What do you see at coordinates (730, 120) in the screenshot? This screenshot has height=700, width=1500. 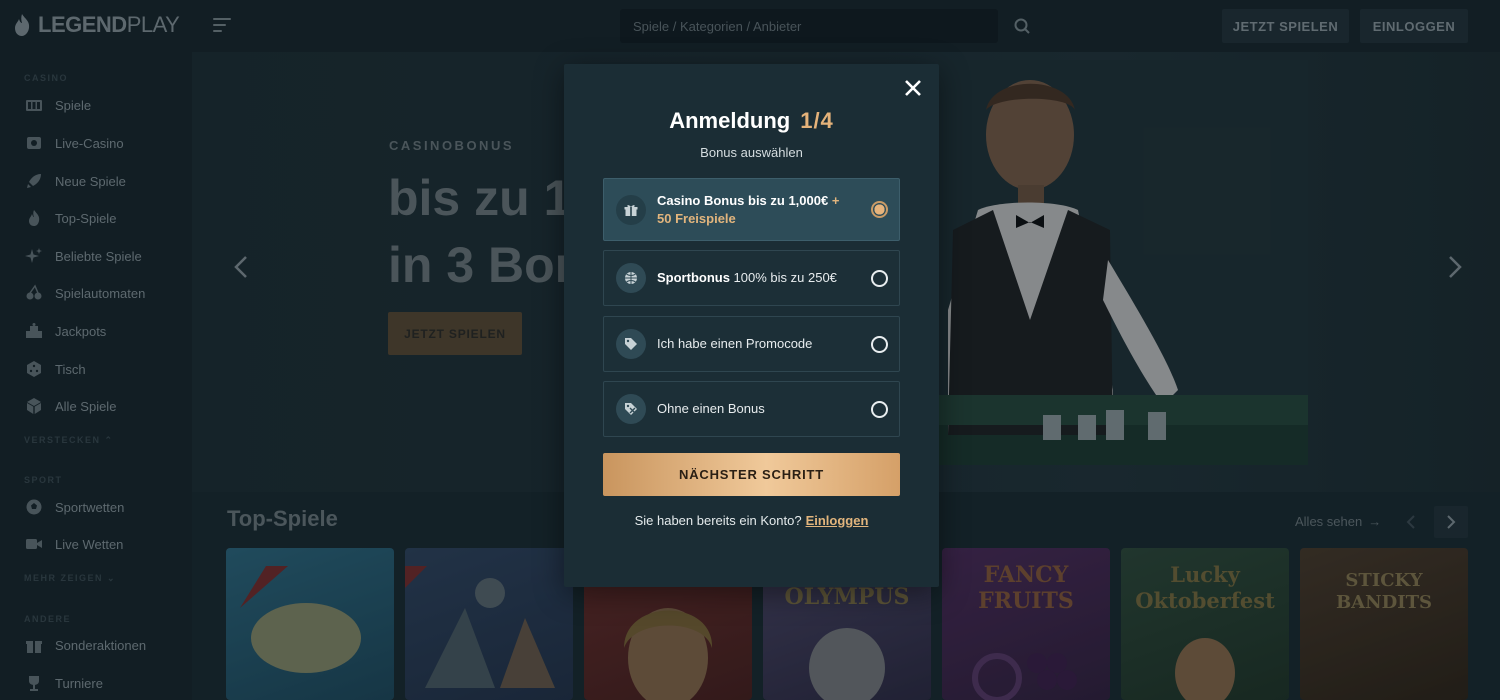 I see `modal-title-text: Anmeldung` at bounding box center [730, 120].